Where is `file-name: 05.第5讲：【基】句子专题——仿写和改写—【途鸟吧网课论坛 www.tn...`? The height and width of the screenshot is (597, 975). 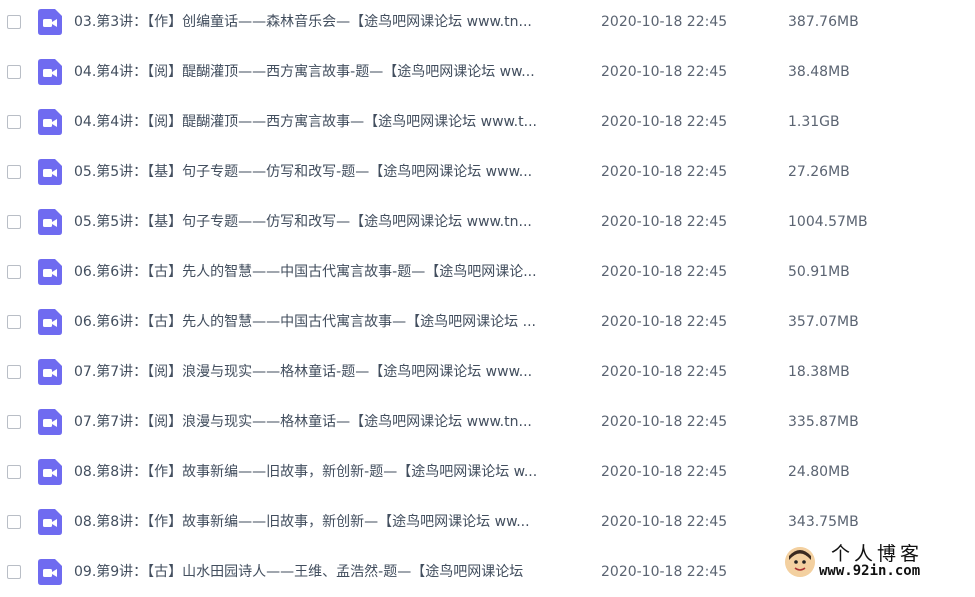 file-name: 05.第5讲：【基】句子专题——仿写和改写—【途鸟吧网课论坛 www.tn... is located at coordinates (326, 222).